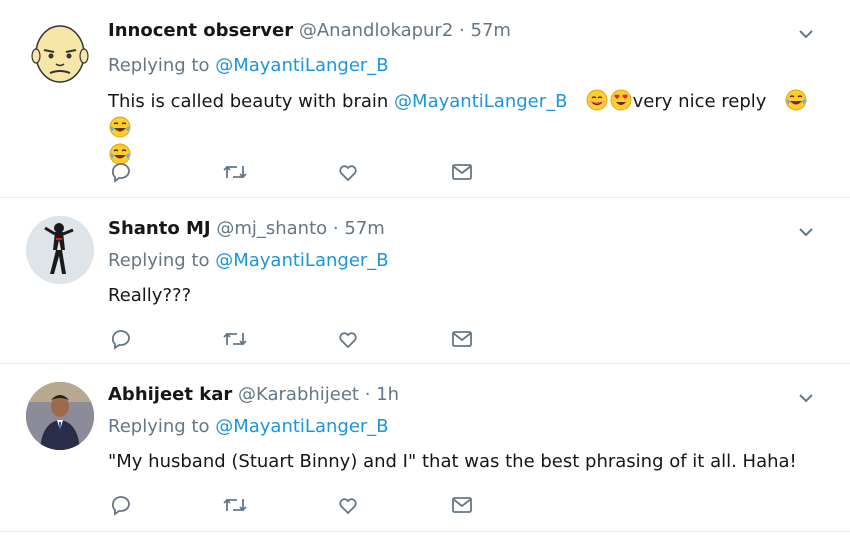 The height and width of the screenshot is (536, 850). I want to click on user-handle: @Anandlokapur2, so click(376, 30).